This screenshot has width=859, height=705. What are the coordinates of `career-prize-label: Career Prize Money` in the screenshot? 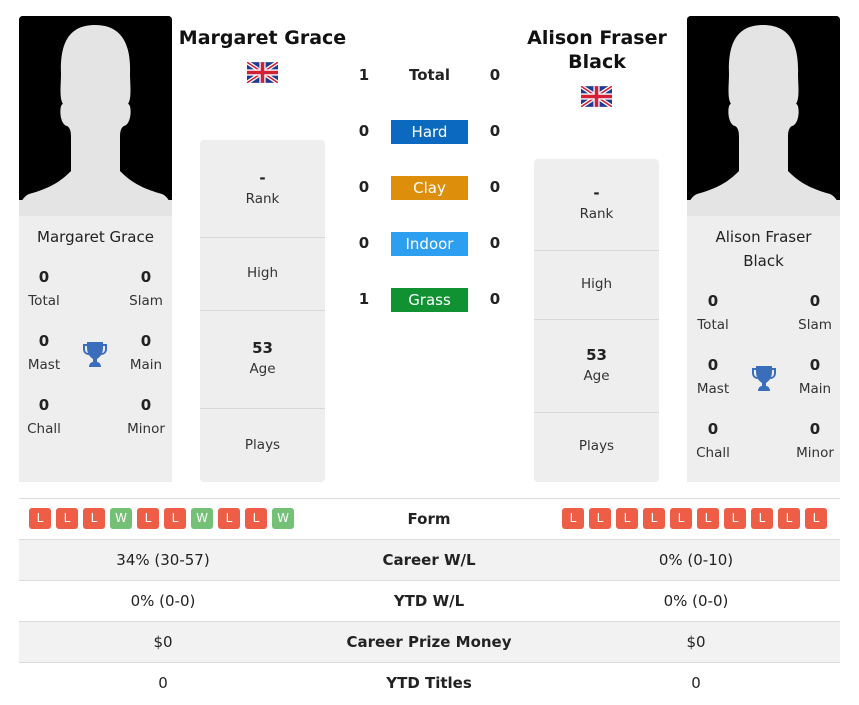 It's located at (429, 642).